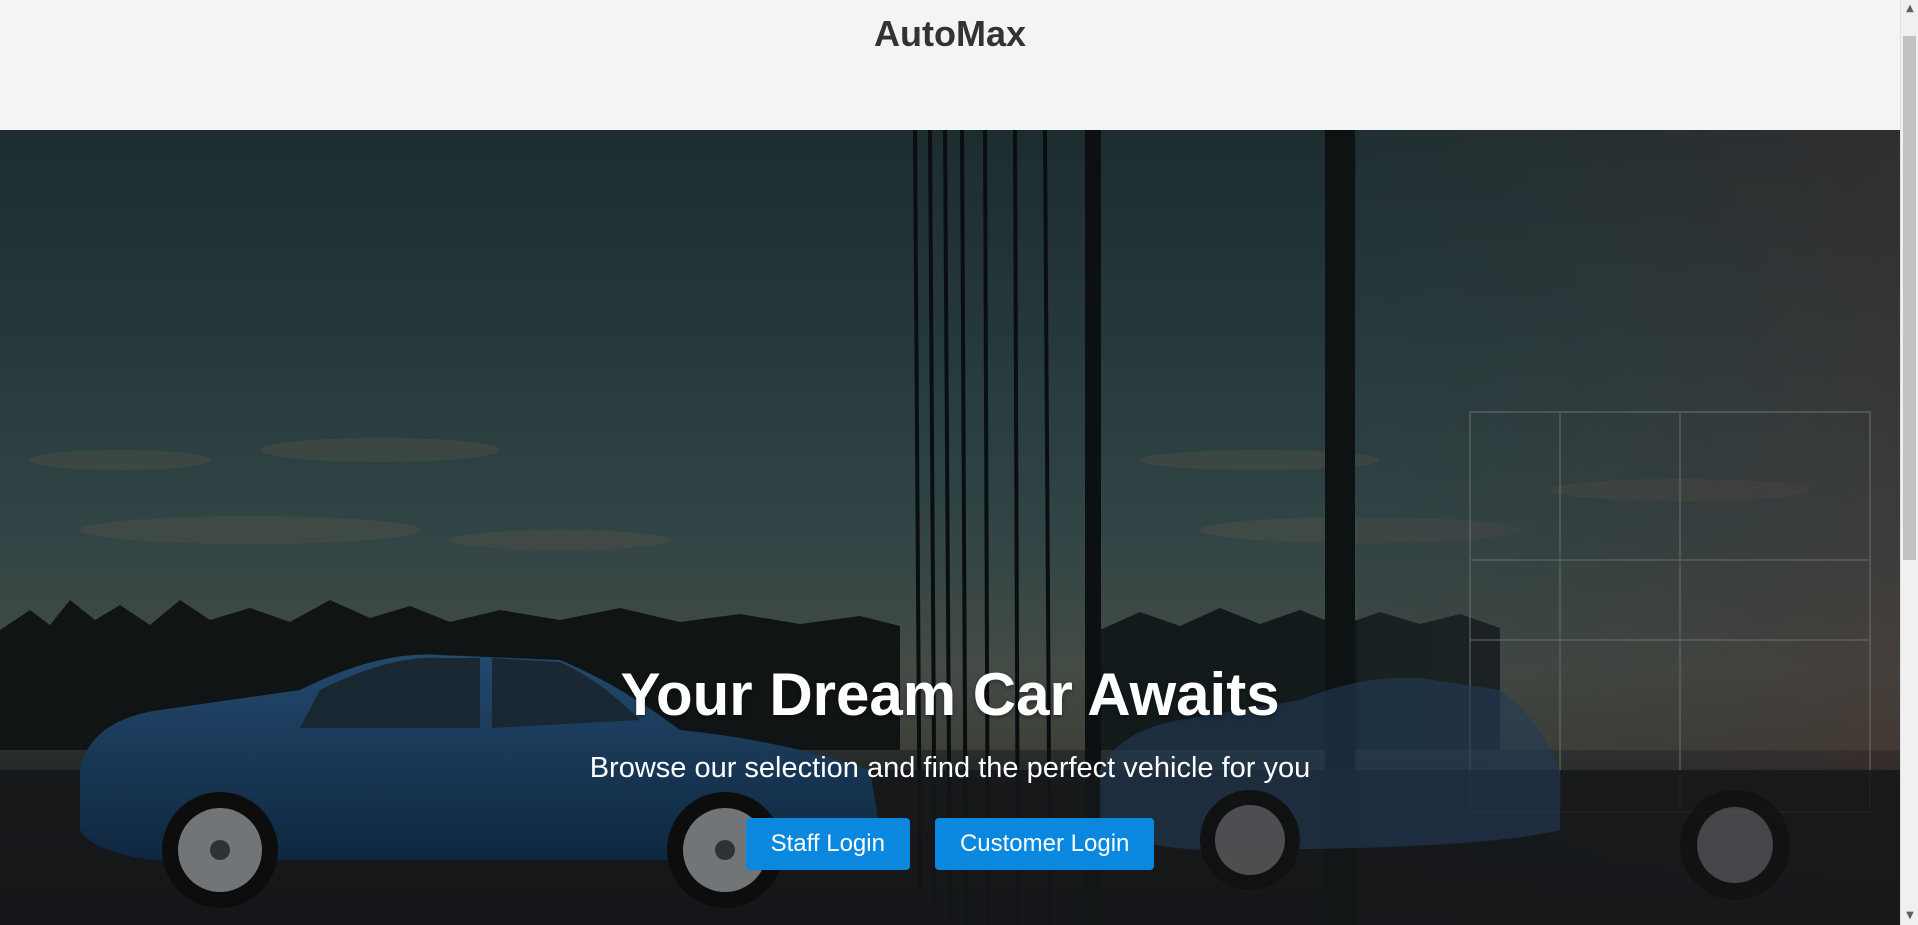 Image resolution: width=1918 pixels, height=925 pixels. I want to click on customer-login-button: Customer Login, so click(1044, 844).